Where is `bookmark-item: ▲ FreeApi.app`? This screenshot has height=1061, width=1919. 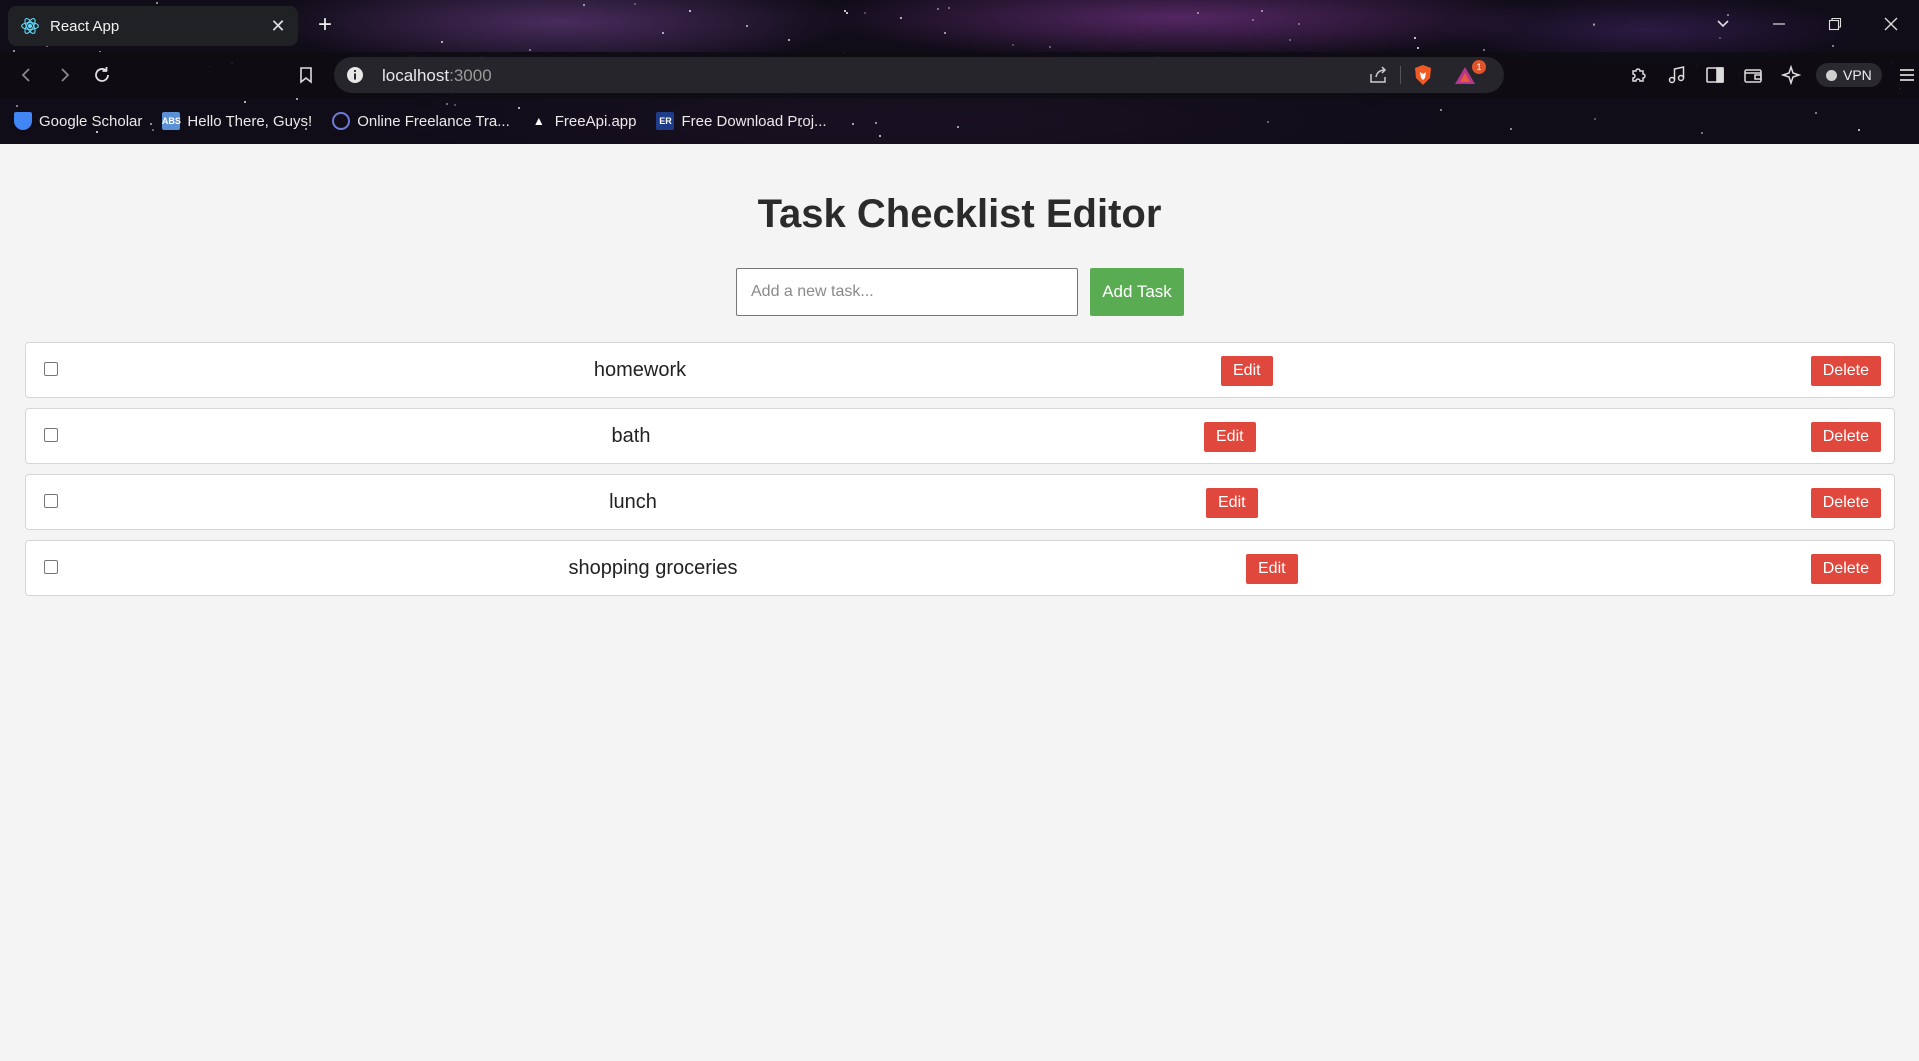
bookmark-item: ▲ FreeApi.app is located at coordinates (583, 121).